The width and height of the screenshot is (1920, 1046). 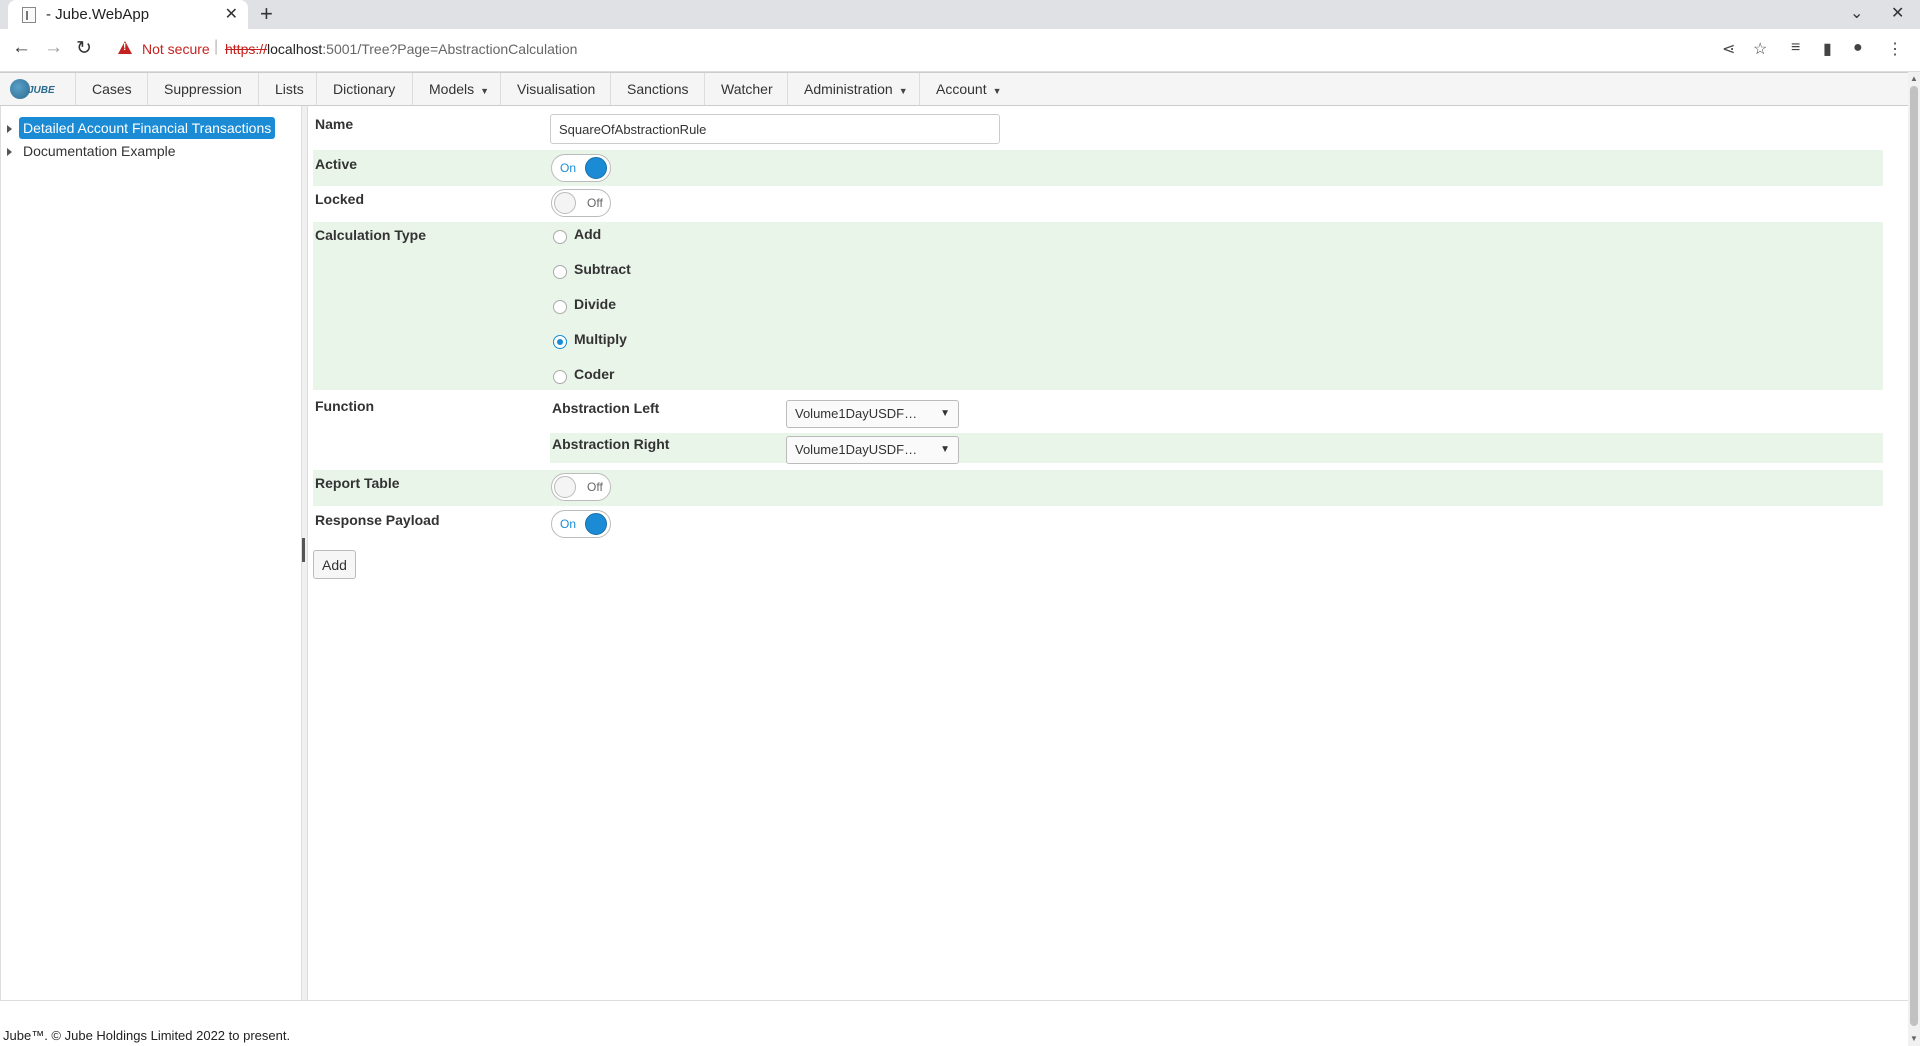 I want to click on menu-suppression: Suppression, so click(x=202, y=89).